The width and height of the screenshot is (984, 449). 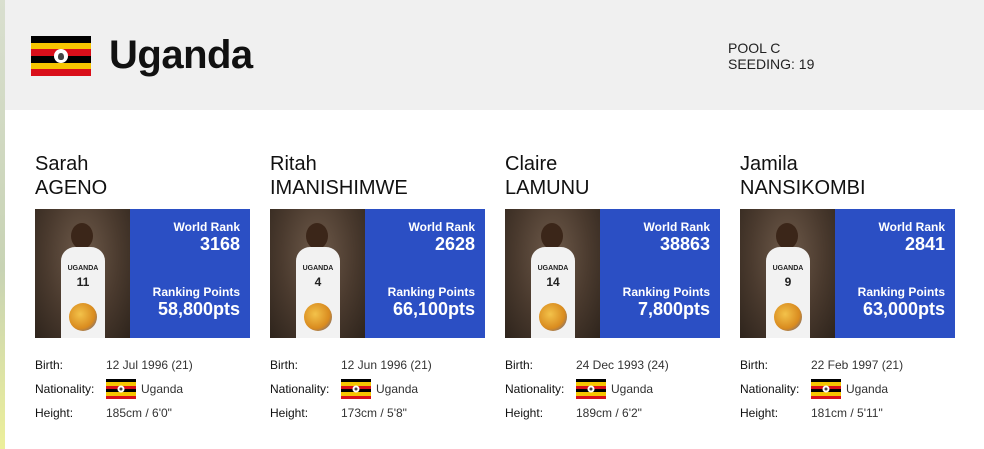 What do you see at coordinates (857, 365) in the screenshot?
I see `birth-value: 22 Feb 1997 (21)` at bounding box center [857, 365].